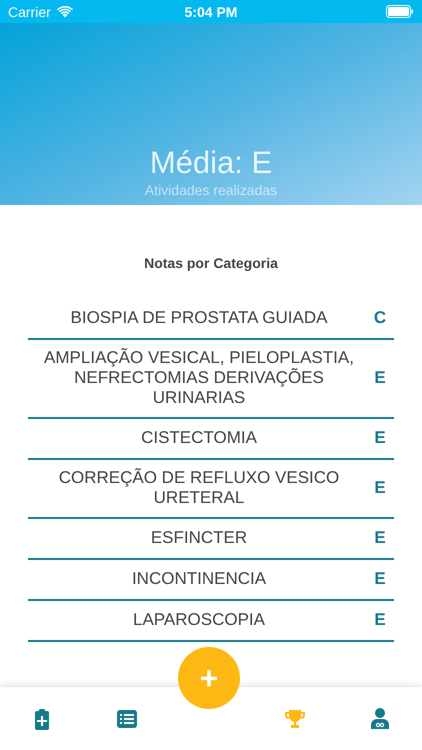 Image resolution: width=422 pixels, height=750 pixels. What do you see at coordinates (400, 11) in the screenshot?
I see `battery-icon` at bounding box center [400, 11].